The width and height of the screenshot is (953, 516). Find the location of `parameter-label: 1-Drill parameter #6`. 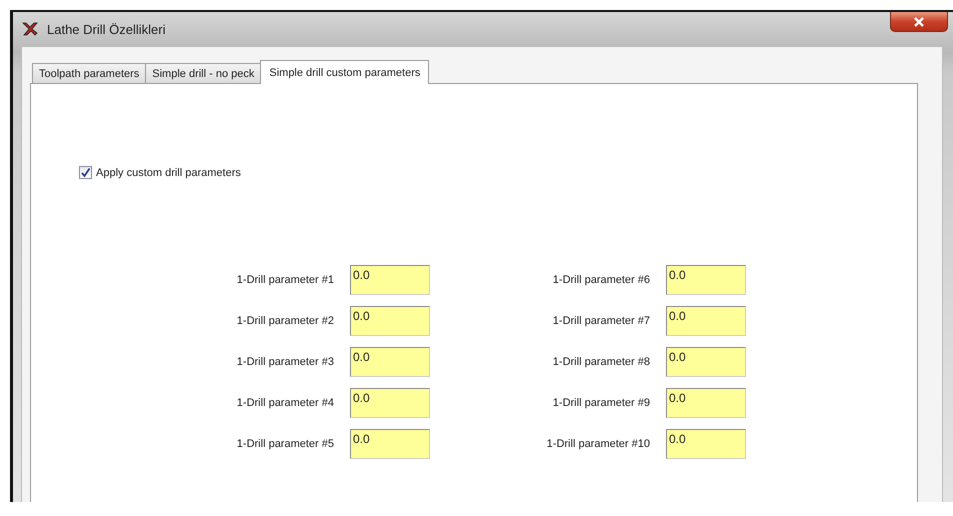

parameter-label: 1-Drill parameter #6 is located at coordinates (601, 280).